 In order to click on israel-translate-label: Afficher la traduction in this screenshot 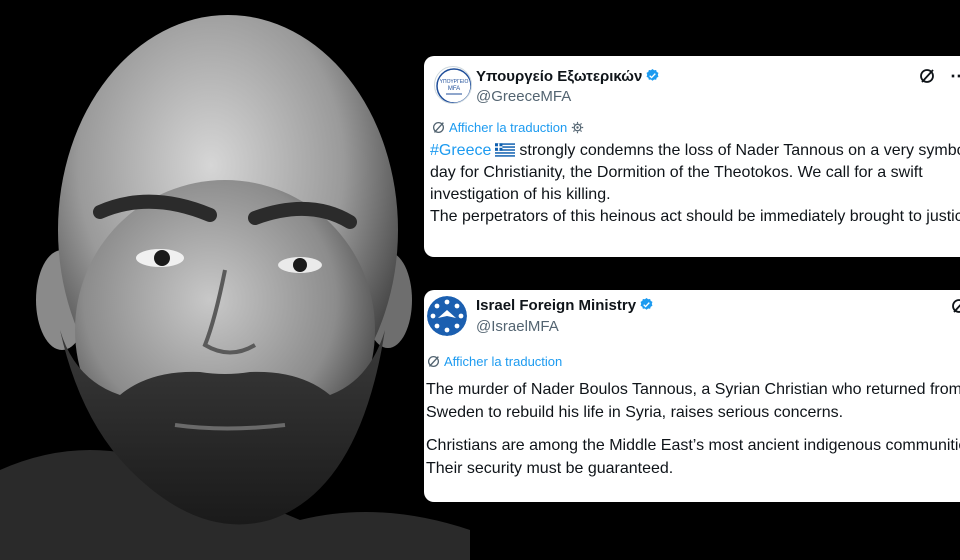, I will do `click(503, 361)`.